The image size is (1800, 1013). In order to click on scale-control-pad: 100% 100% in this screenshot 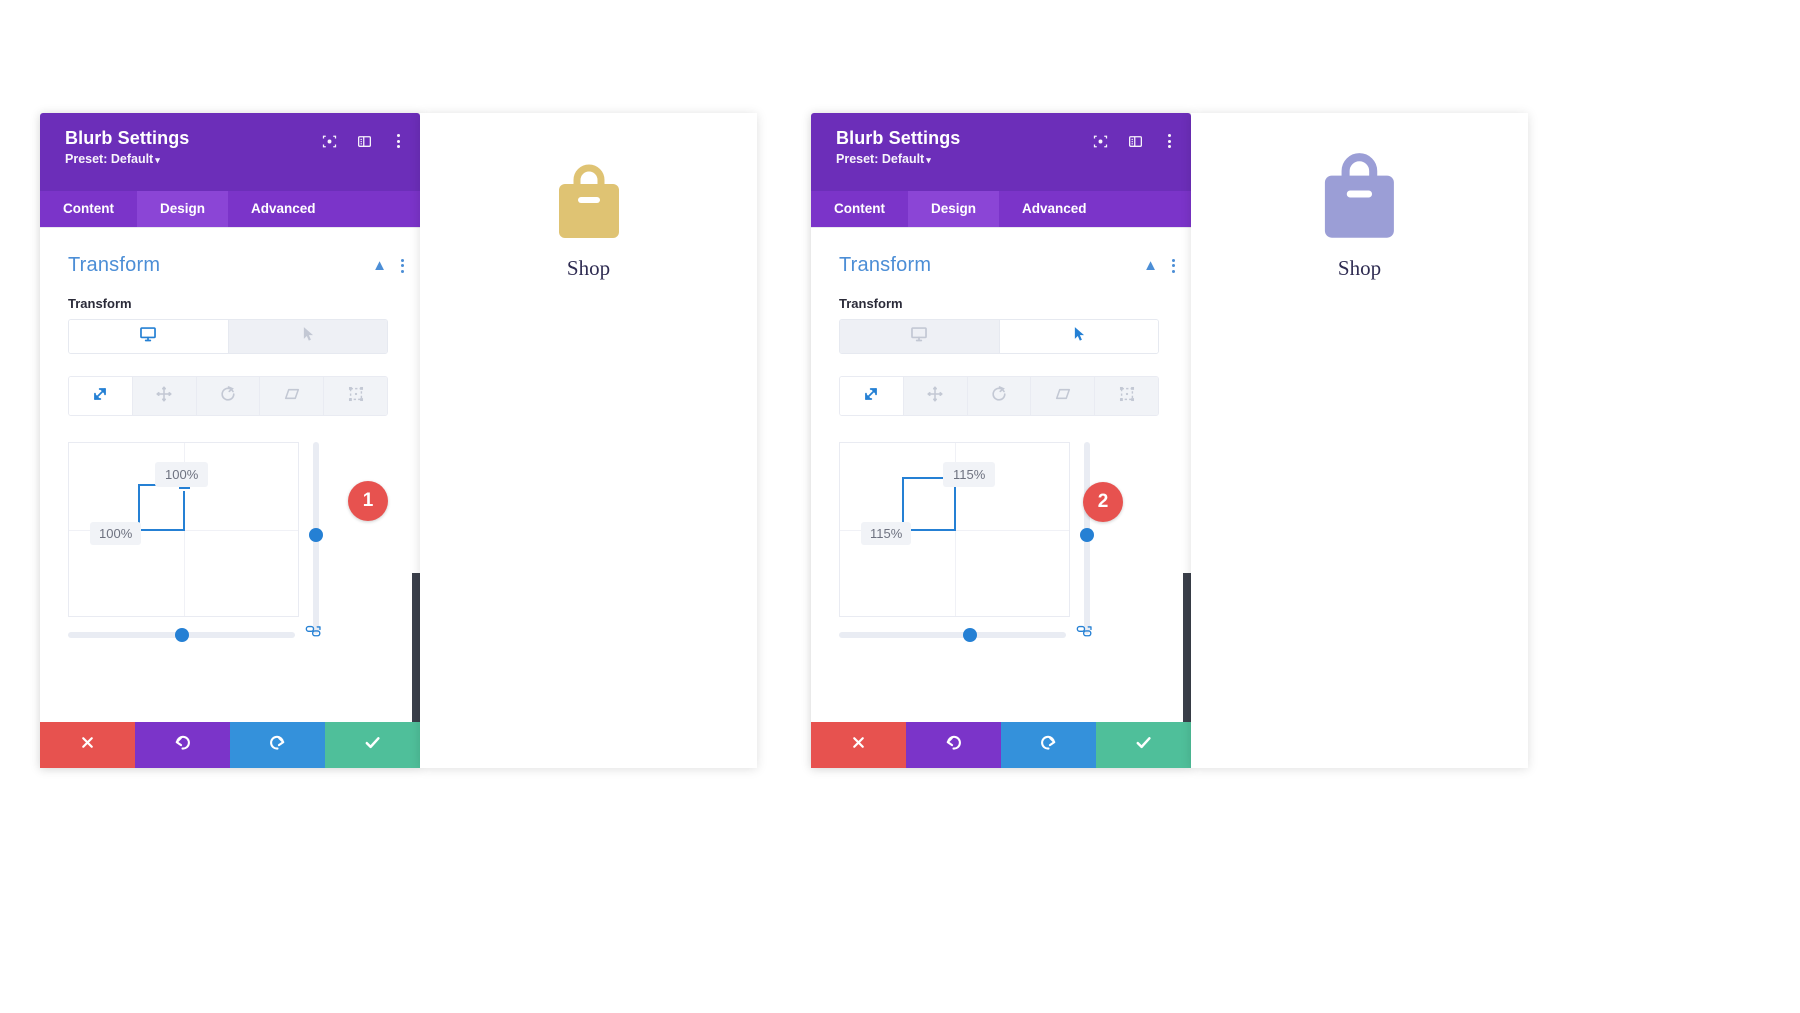, I will do `click(230, 557)`.